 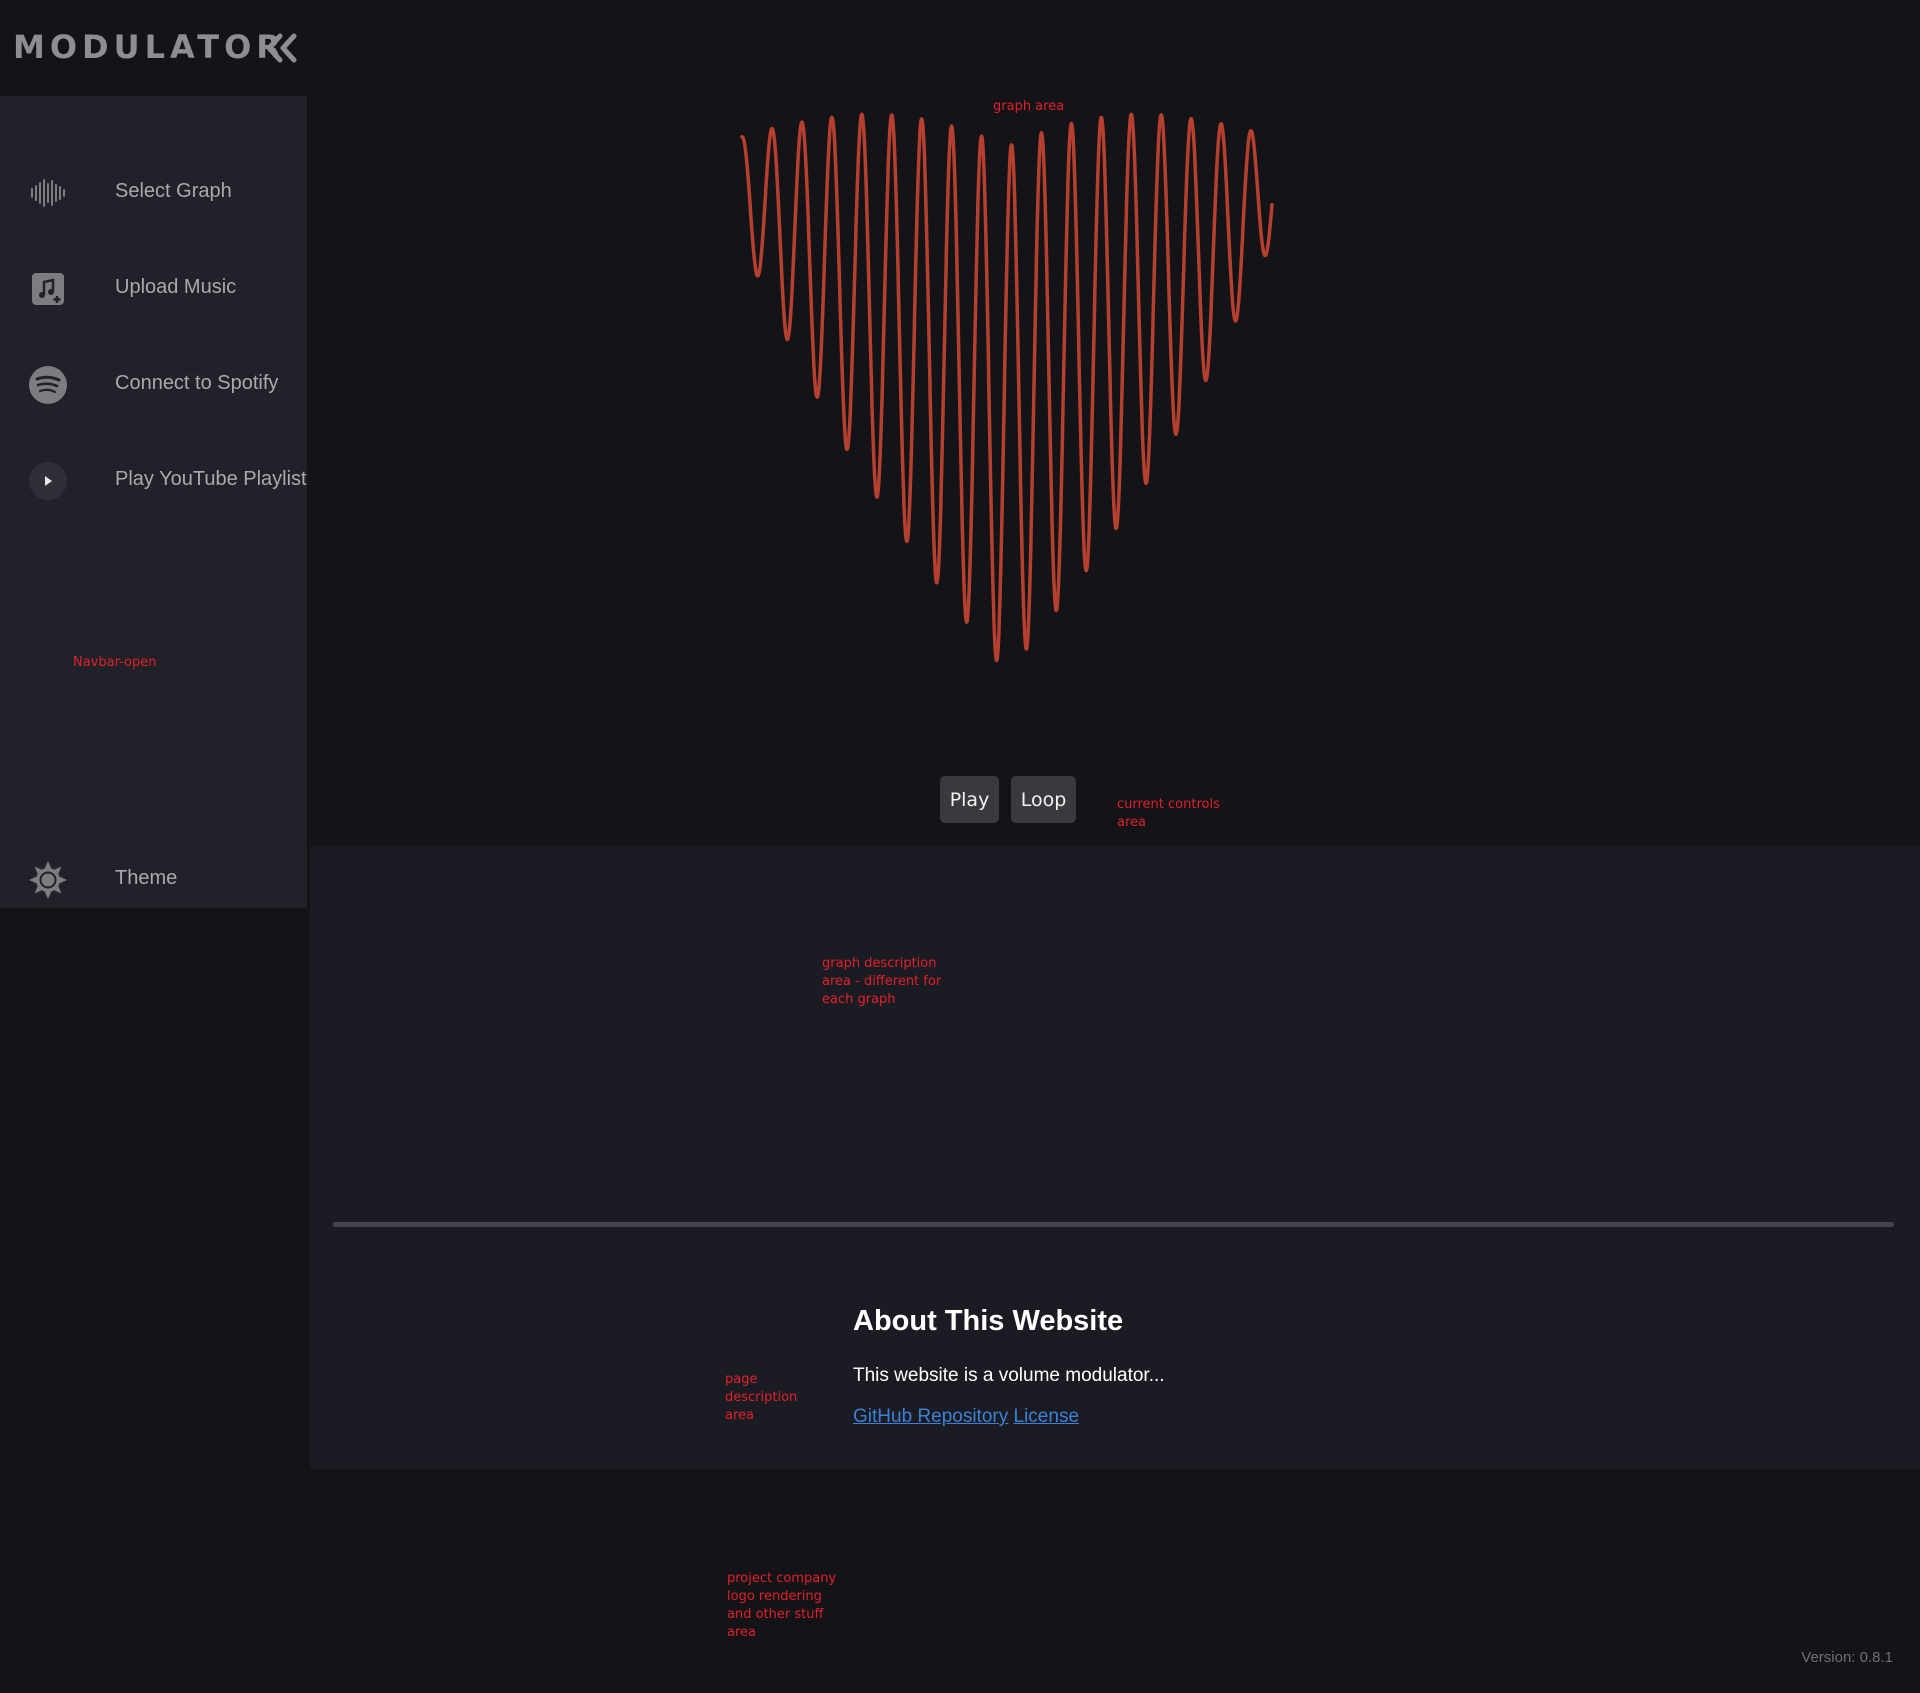 I want to click on version-label: Version: 0.8.1, so click(x=1847, y=1657).